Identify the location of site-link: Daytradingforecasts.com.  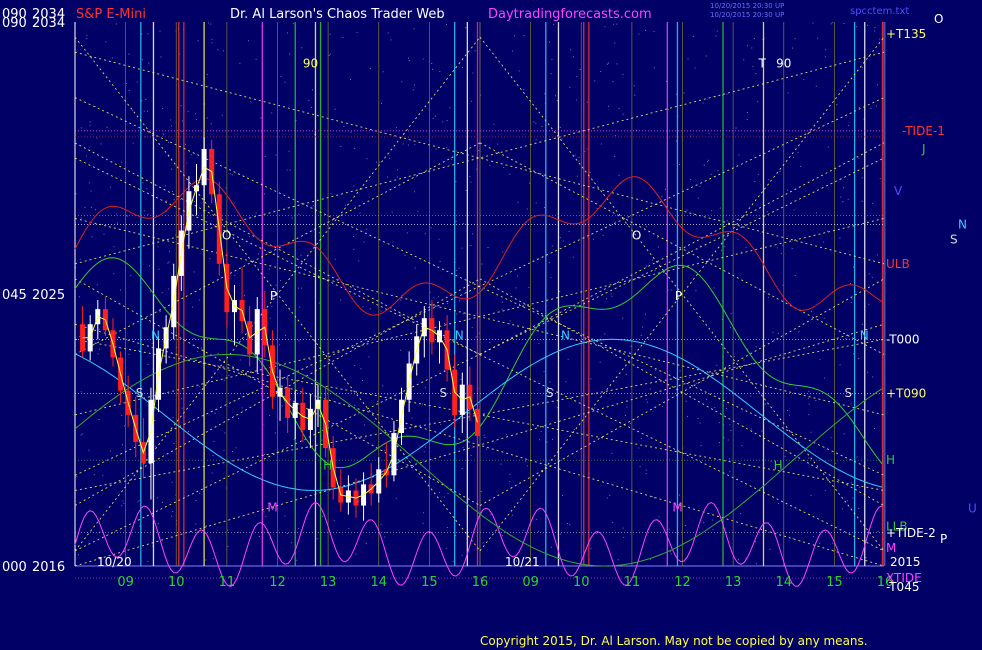
(570, 14).